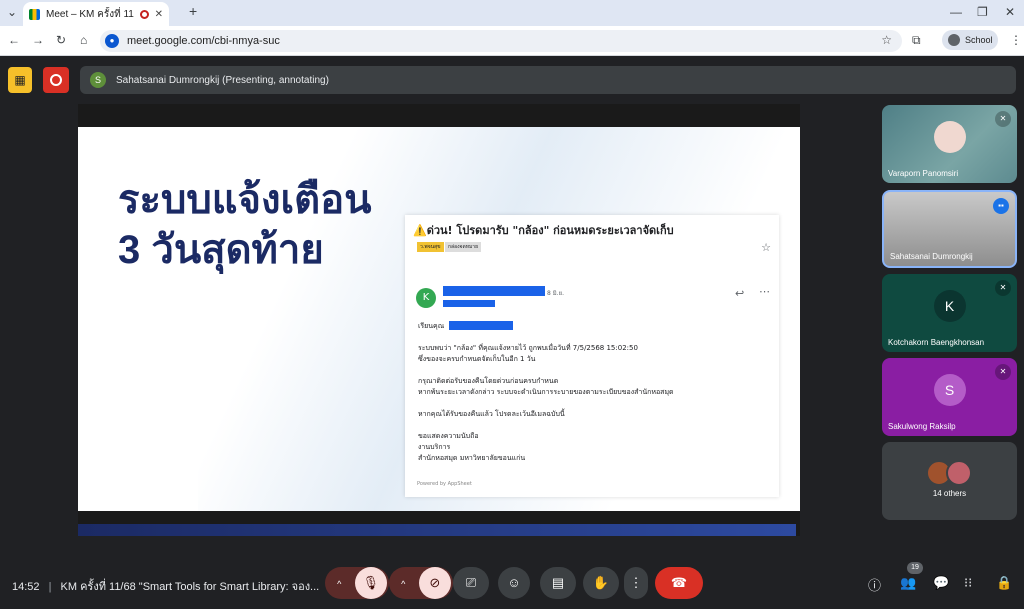 This screenshot has width=1024, height=609. Describe the element at coordinates (159, 14) in the screenshot. I see `close-tab-icon: ✕` at that location.